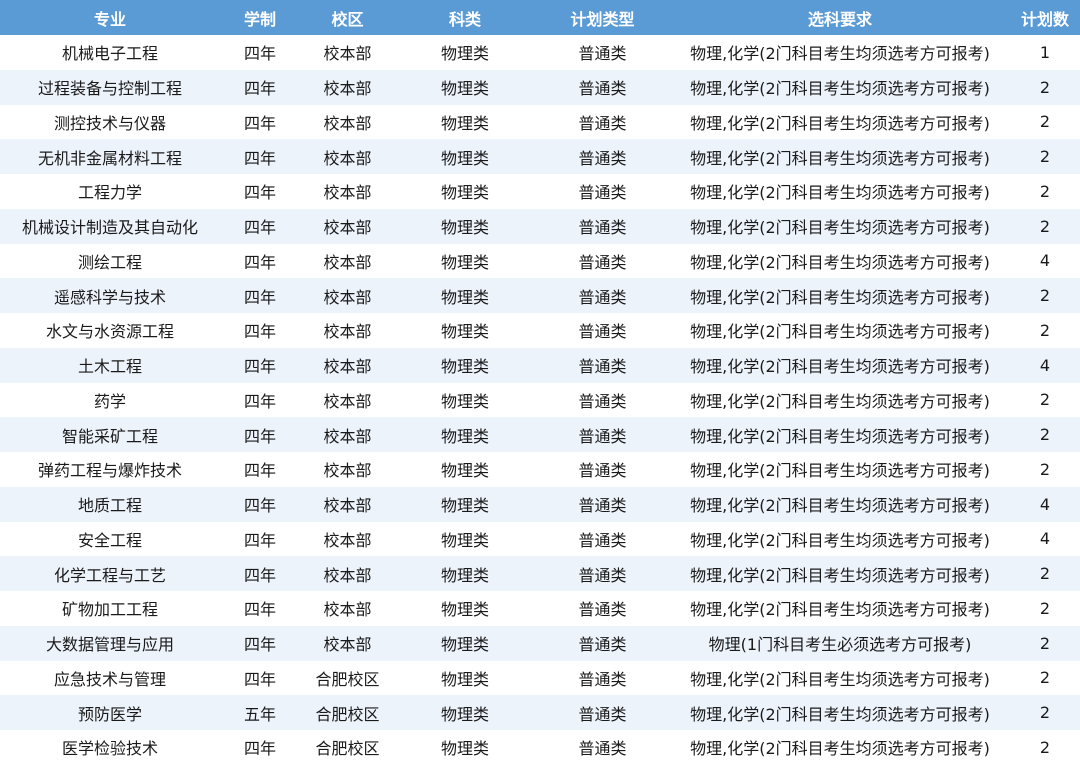 This screenshot has height=766, width=1080. Describe the element at coordinates (540, 608) in the screenshot. I see `table-row: 矿物加工工程 四年 校本部 物理类 普通类 物理,化学(2门科目考生均须选考方可报考) 2` at that location.